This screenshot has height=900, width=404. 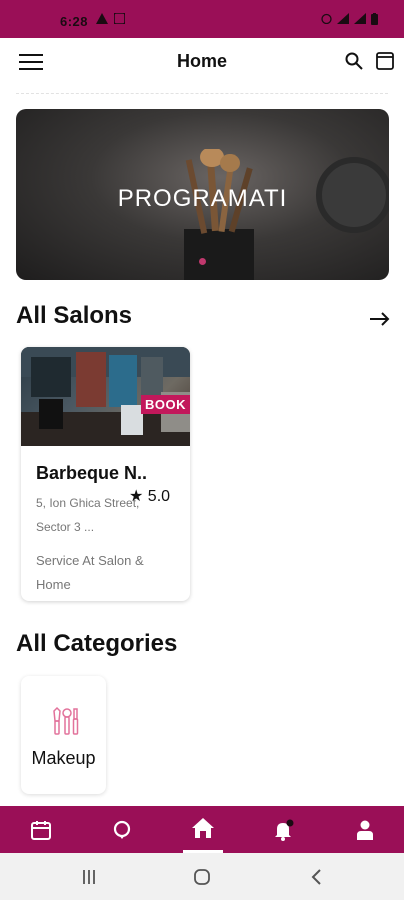 I want to click on salon-service: Service At Salon & Home, so click(x=90, y=572).